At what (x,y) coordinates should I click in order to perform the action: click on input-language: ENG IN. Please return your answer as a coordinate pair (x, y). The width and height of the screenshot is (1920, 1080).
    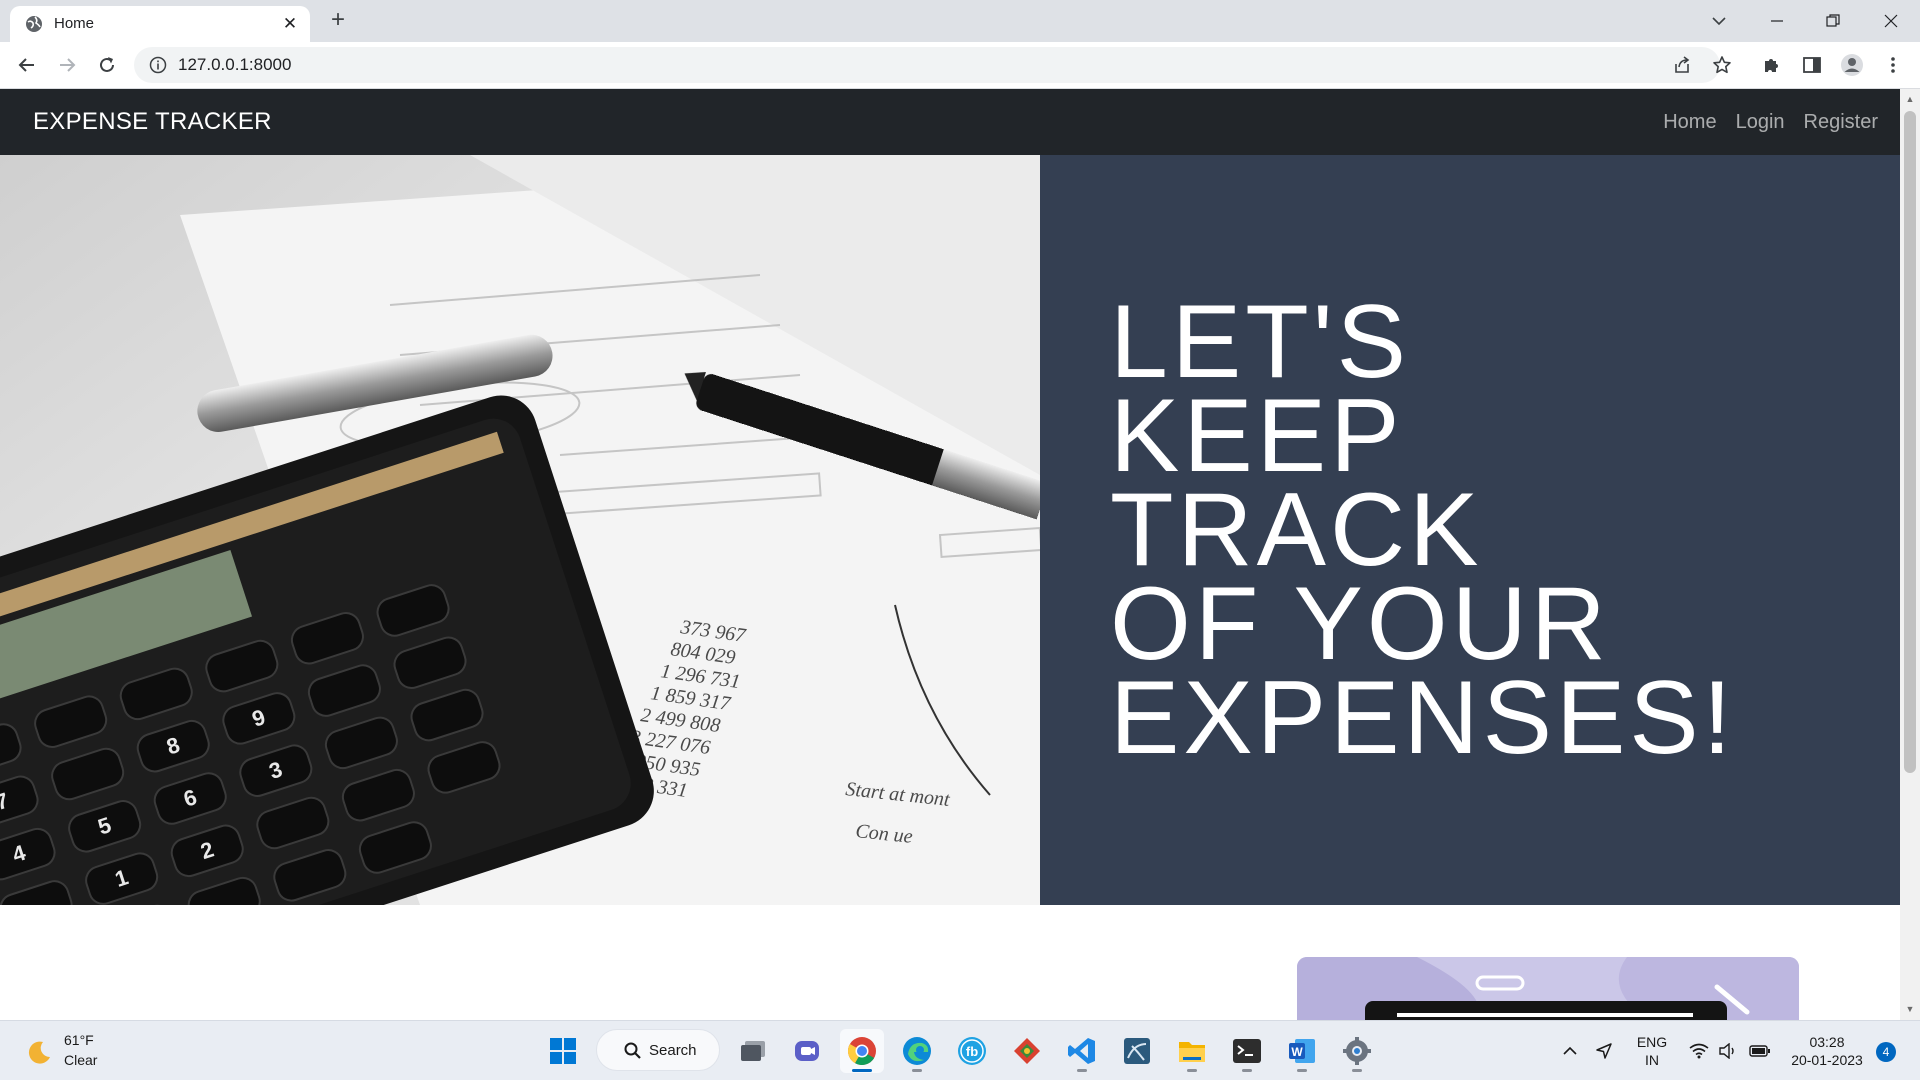
    Looking at the image, I should click on (1652, 1051).